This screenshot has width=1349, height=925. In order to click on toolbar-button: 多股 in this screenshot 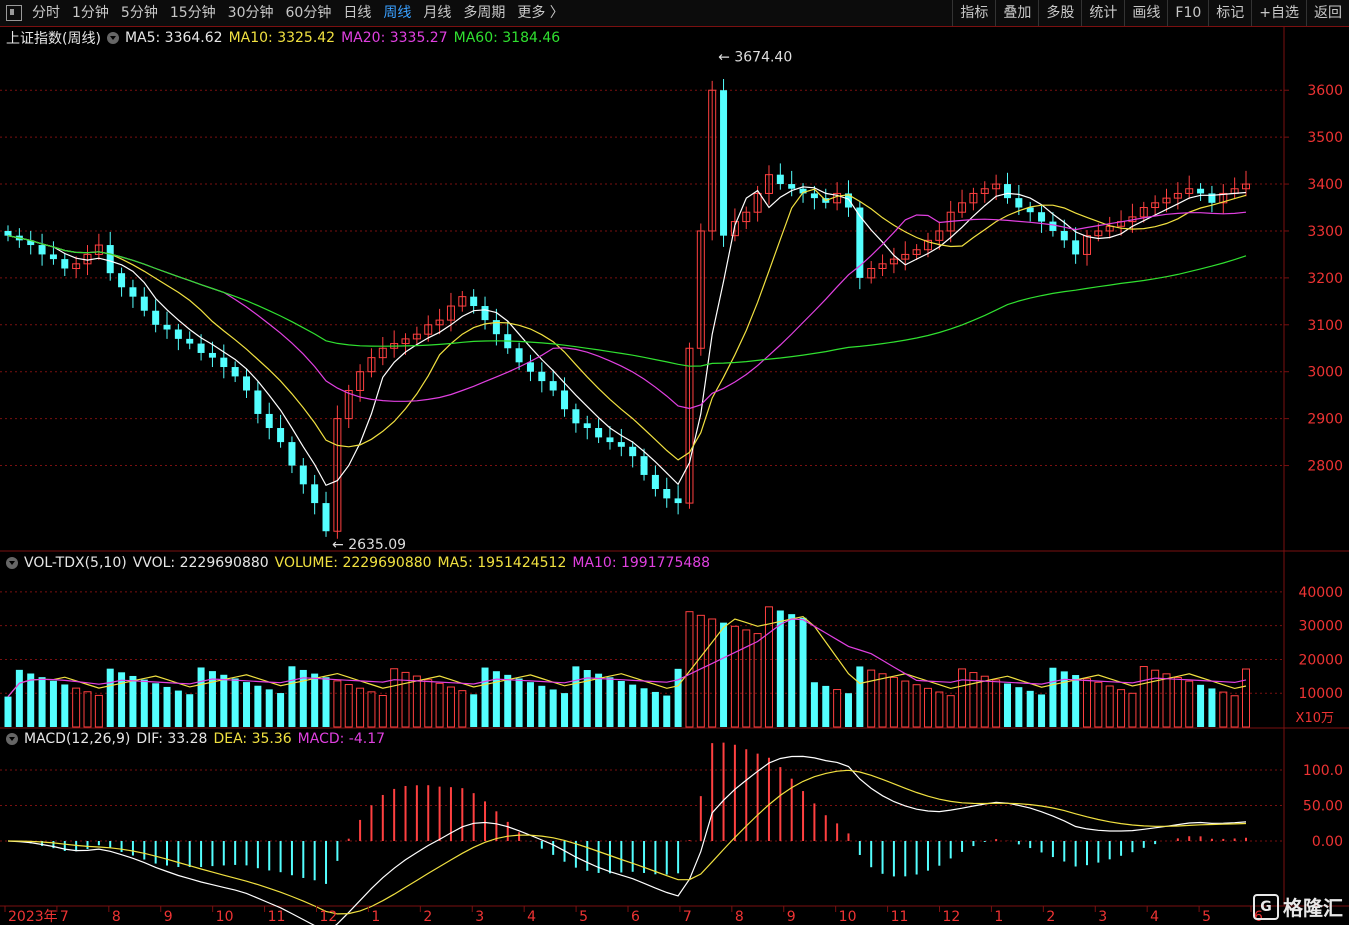, I will do `click(1059, 13)`.